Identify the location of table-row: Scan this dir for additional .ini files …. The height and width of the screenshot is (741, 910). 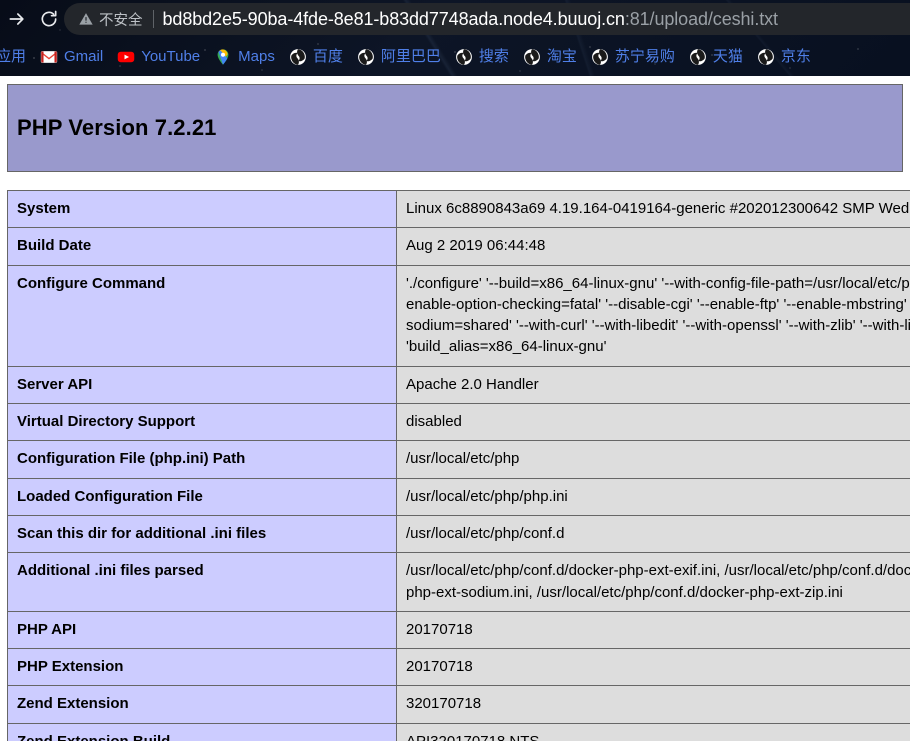
(458, 534).